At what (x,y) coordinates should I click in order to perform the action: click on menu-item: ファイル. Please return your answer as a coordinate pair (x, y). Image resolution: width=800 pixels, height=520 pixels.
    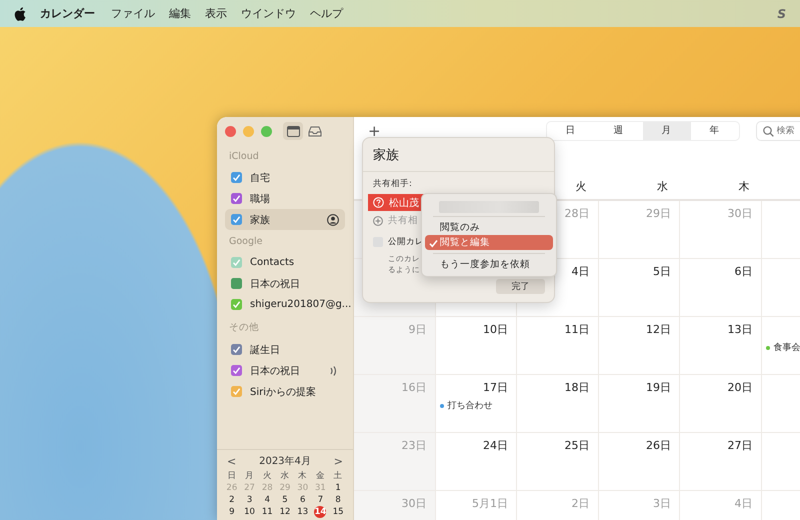
    Looking at the image, I should click on (133, 13).